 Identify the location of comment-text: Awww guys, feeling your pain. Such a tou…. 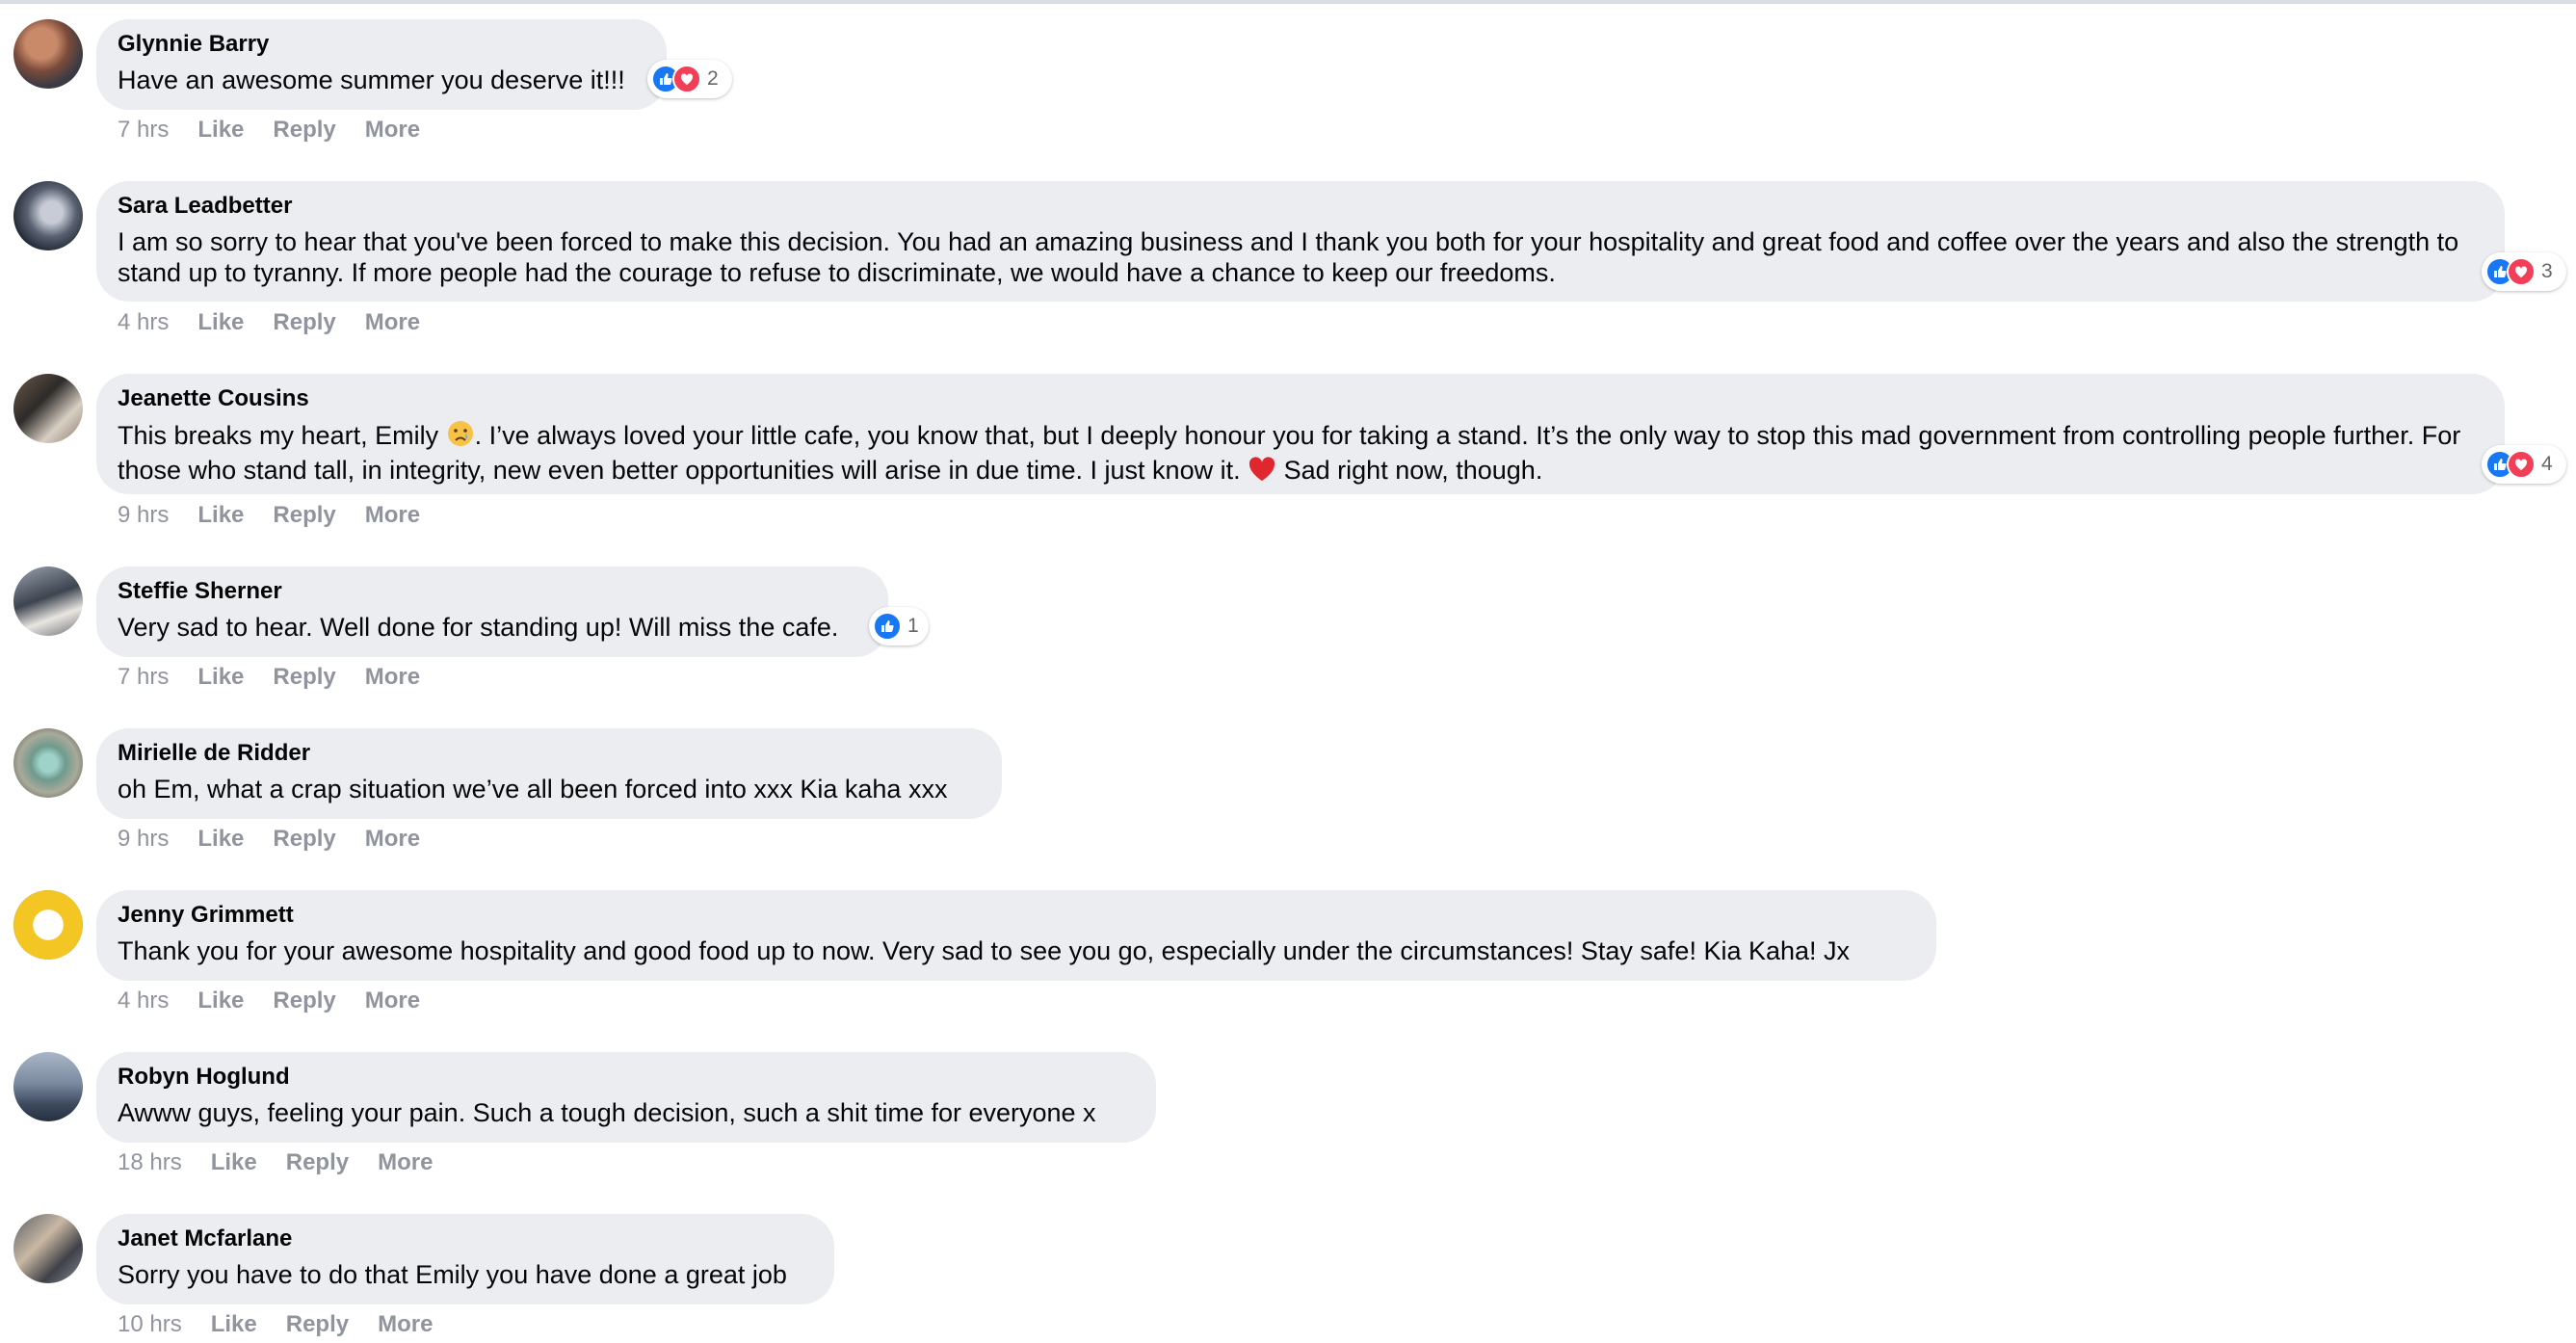
(607, 1112).